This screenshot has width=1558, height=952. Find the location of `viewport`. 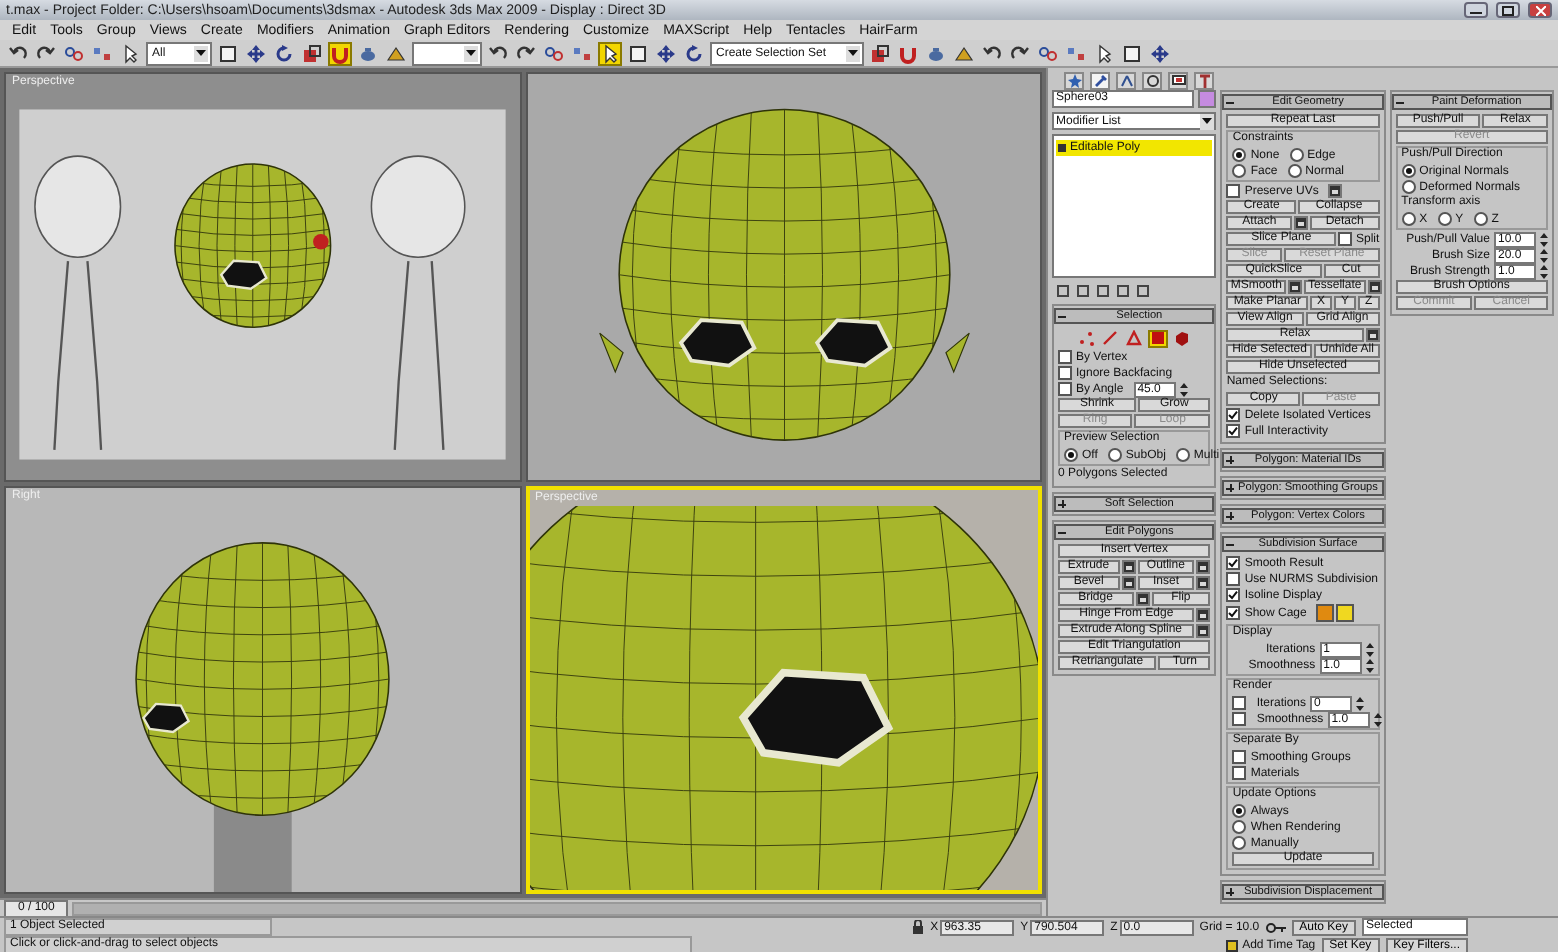

viewport is located at coordinates (783, 276).